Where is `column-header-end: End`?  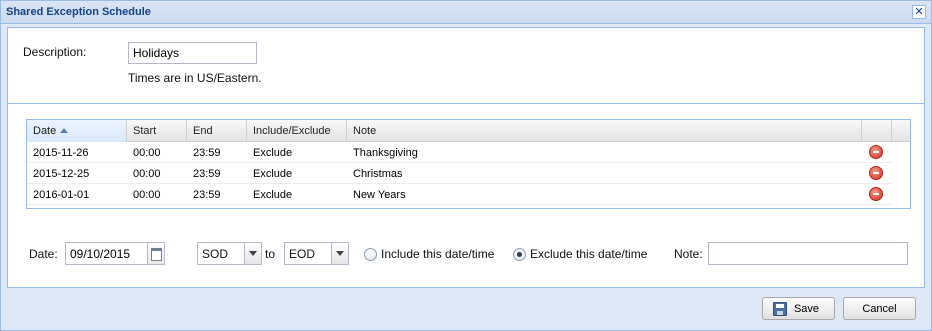
column-header-end: End is located at coordinates (217, 131).